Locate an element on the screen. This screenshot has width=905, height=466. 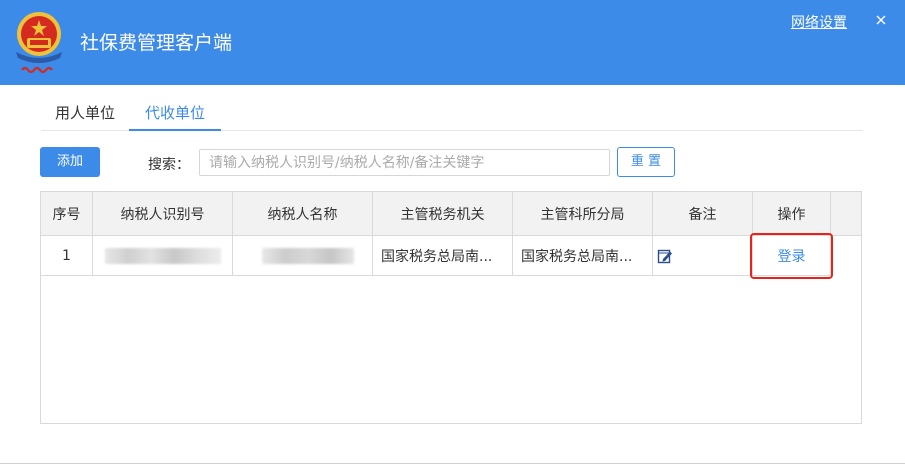
tab-employer: 用人单位 is located at coordinates (85, 115).